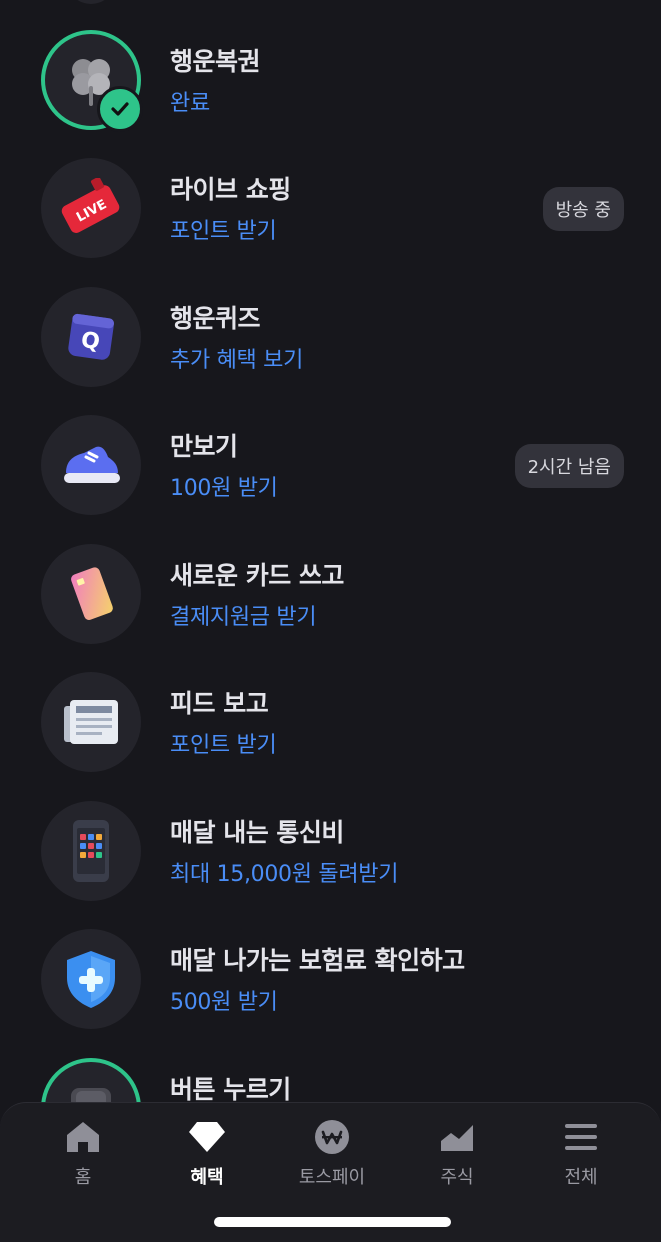 The height and width of the screenshot is (1242, 661). I want to click on list-item-icon-wrap: Q, so click(91, 337).